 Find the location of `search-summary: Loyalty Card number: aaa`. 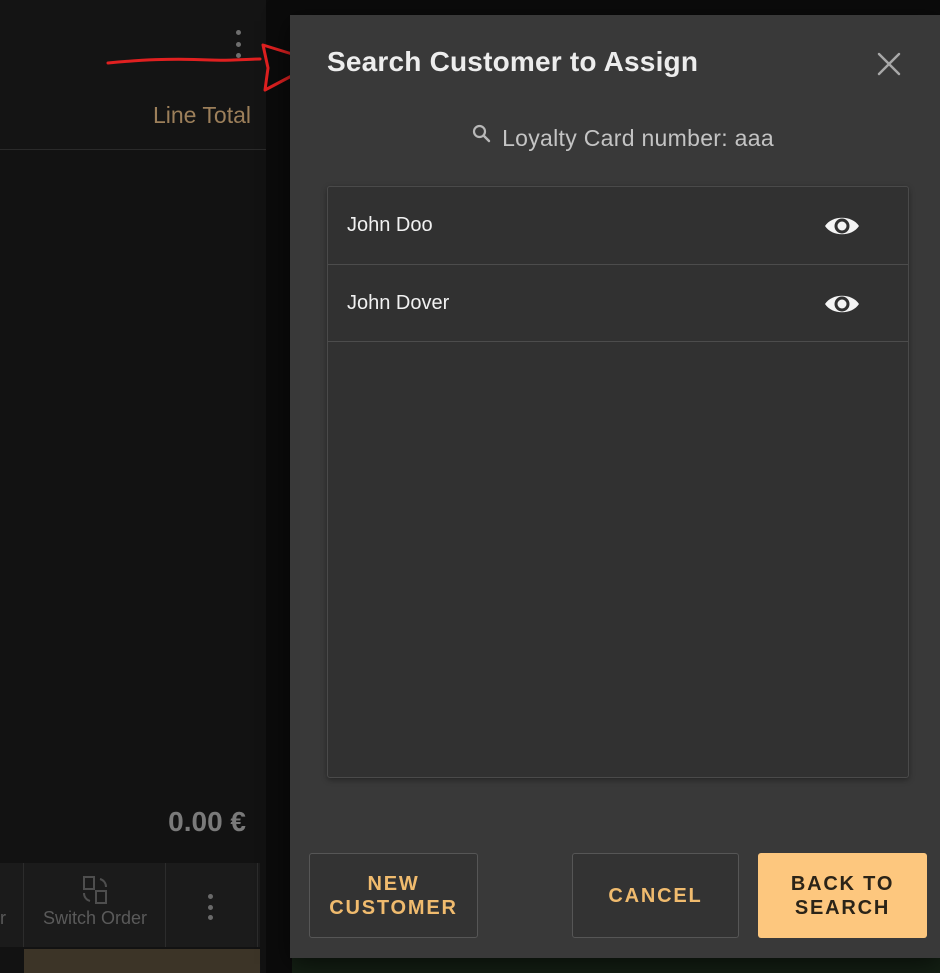

search-summary: Loyalty Card number: aaa is located at coordinates (615, 138).